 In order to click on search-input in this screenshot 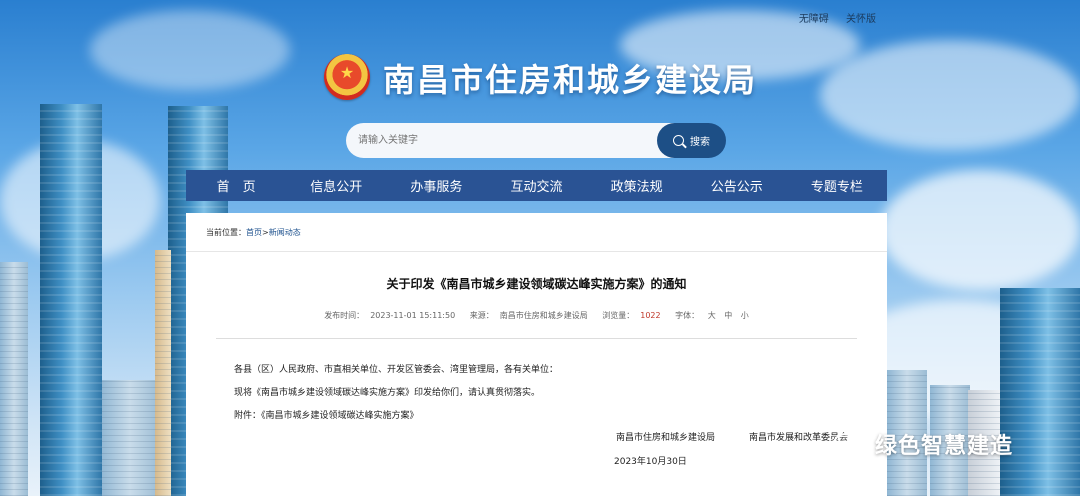, I will do `click(511, 140)`.